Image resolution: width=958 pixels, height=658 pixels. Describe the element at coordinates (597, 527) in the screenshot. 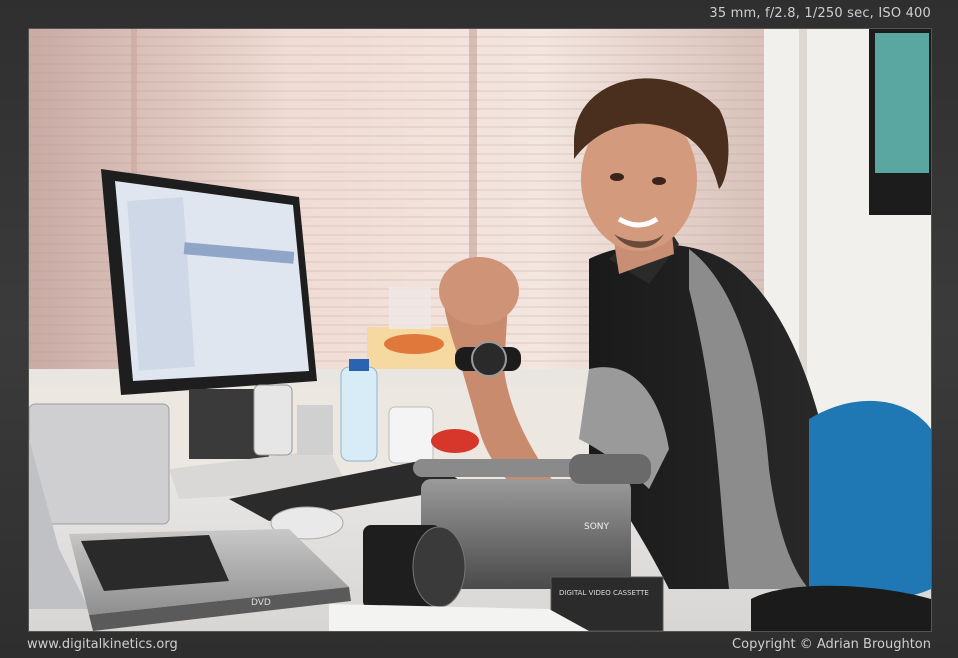

I see `camcorder-brand: SONY` at that location.